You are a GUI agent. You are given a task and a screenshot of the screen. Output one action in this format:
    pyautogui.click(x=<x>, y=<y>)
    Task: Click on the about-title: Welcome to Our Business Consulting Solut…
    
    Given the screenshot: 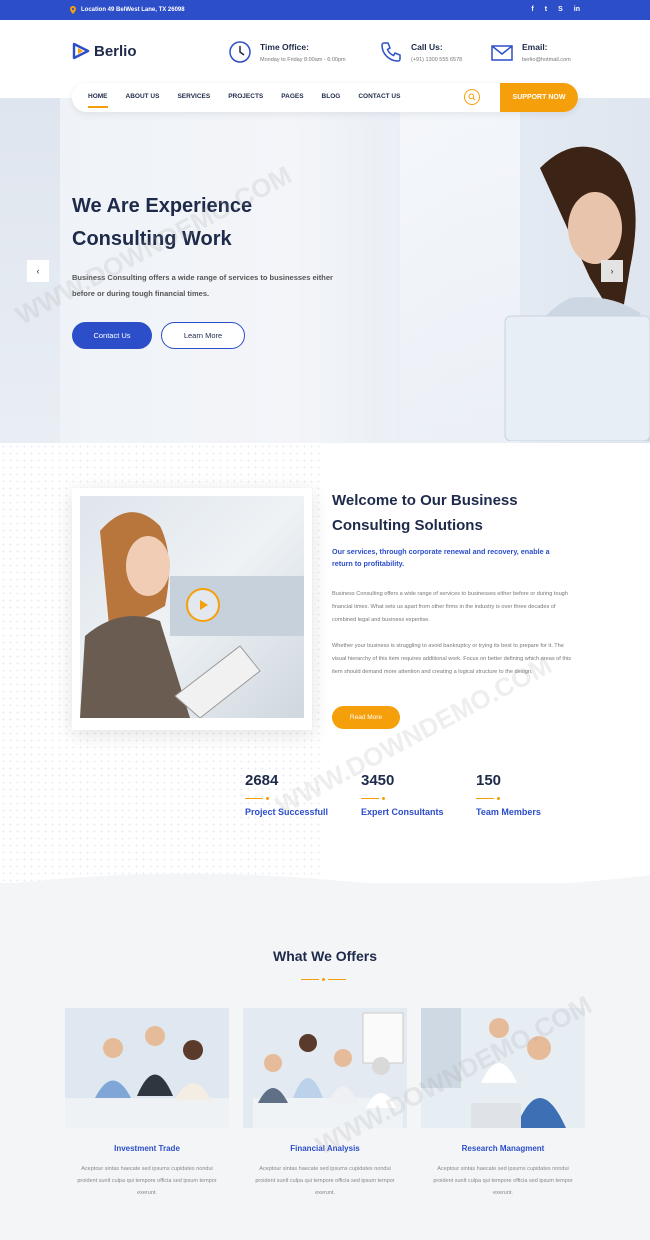 What is the action you would take?
    pyautogui.click(x=425, y=513)
    